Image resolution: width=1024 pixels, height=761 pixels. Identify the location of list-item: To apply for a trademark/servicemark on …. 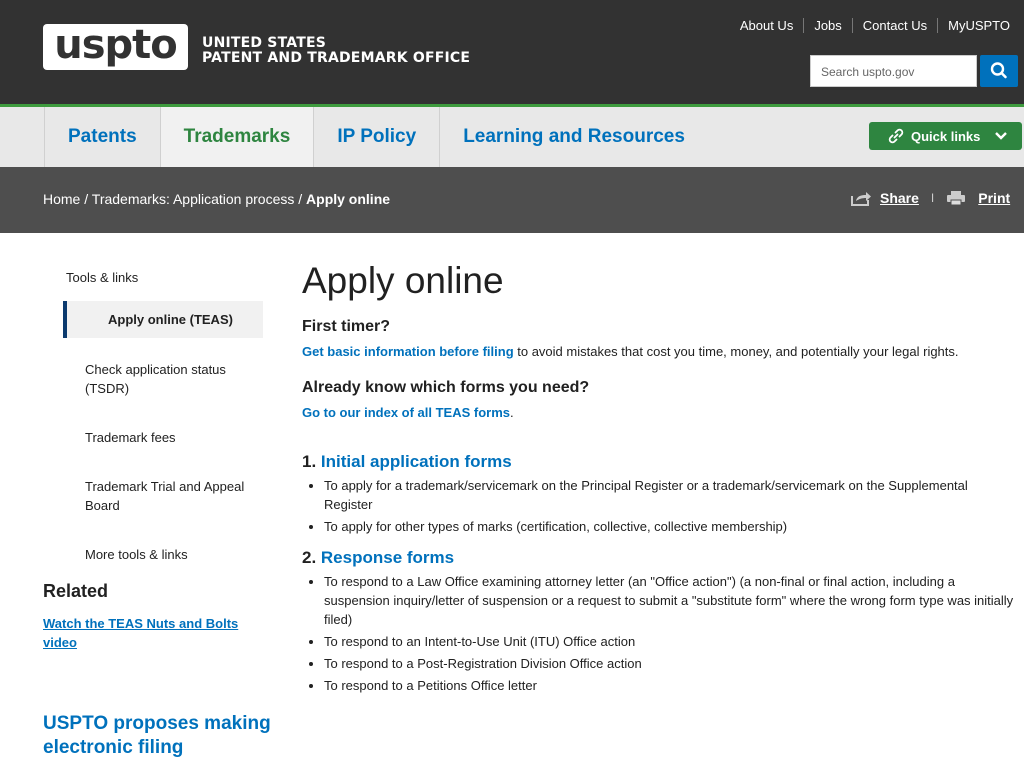
(670, 495).